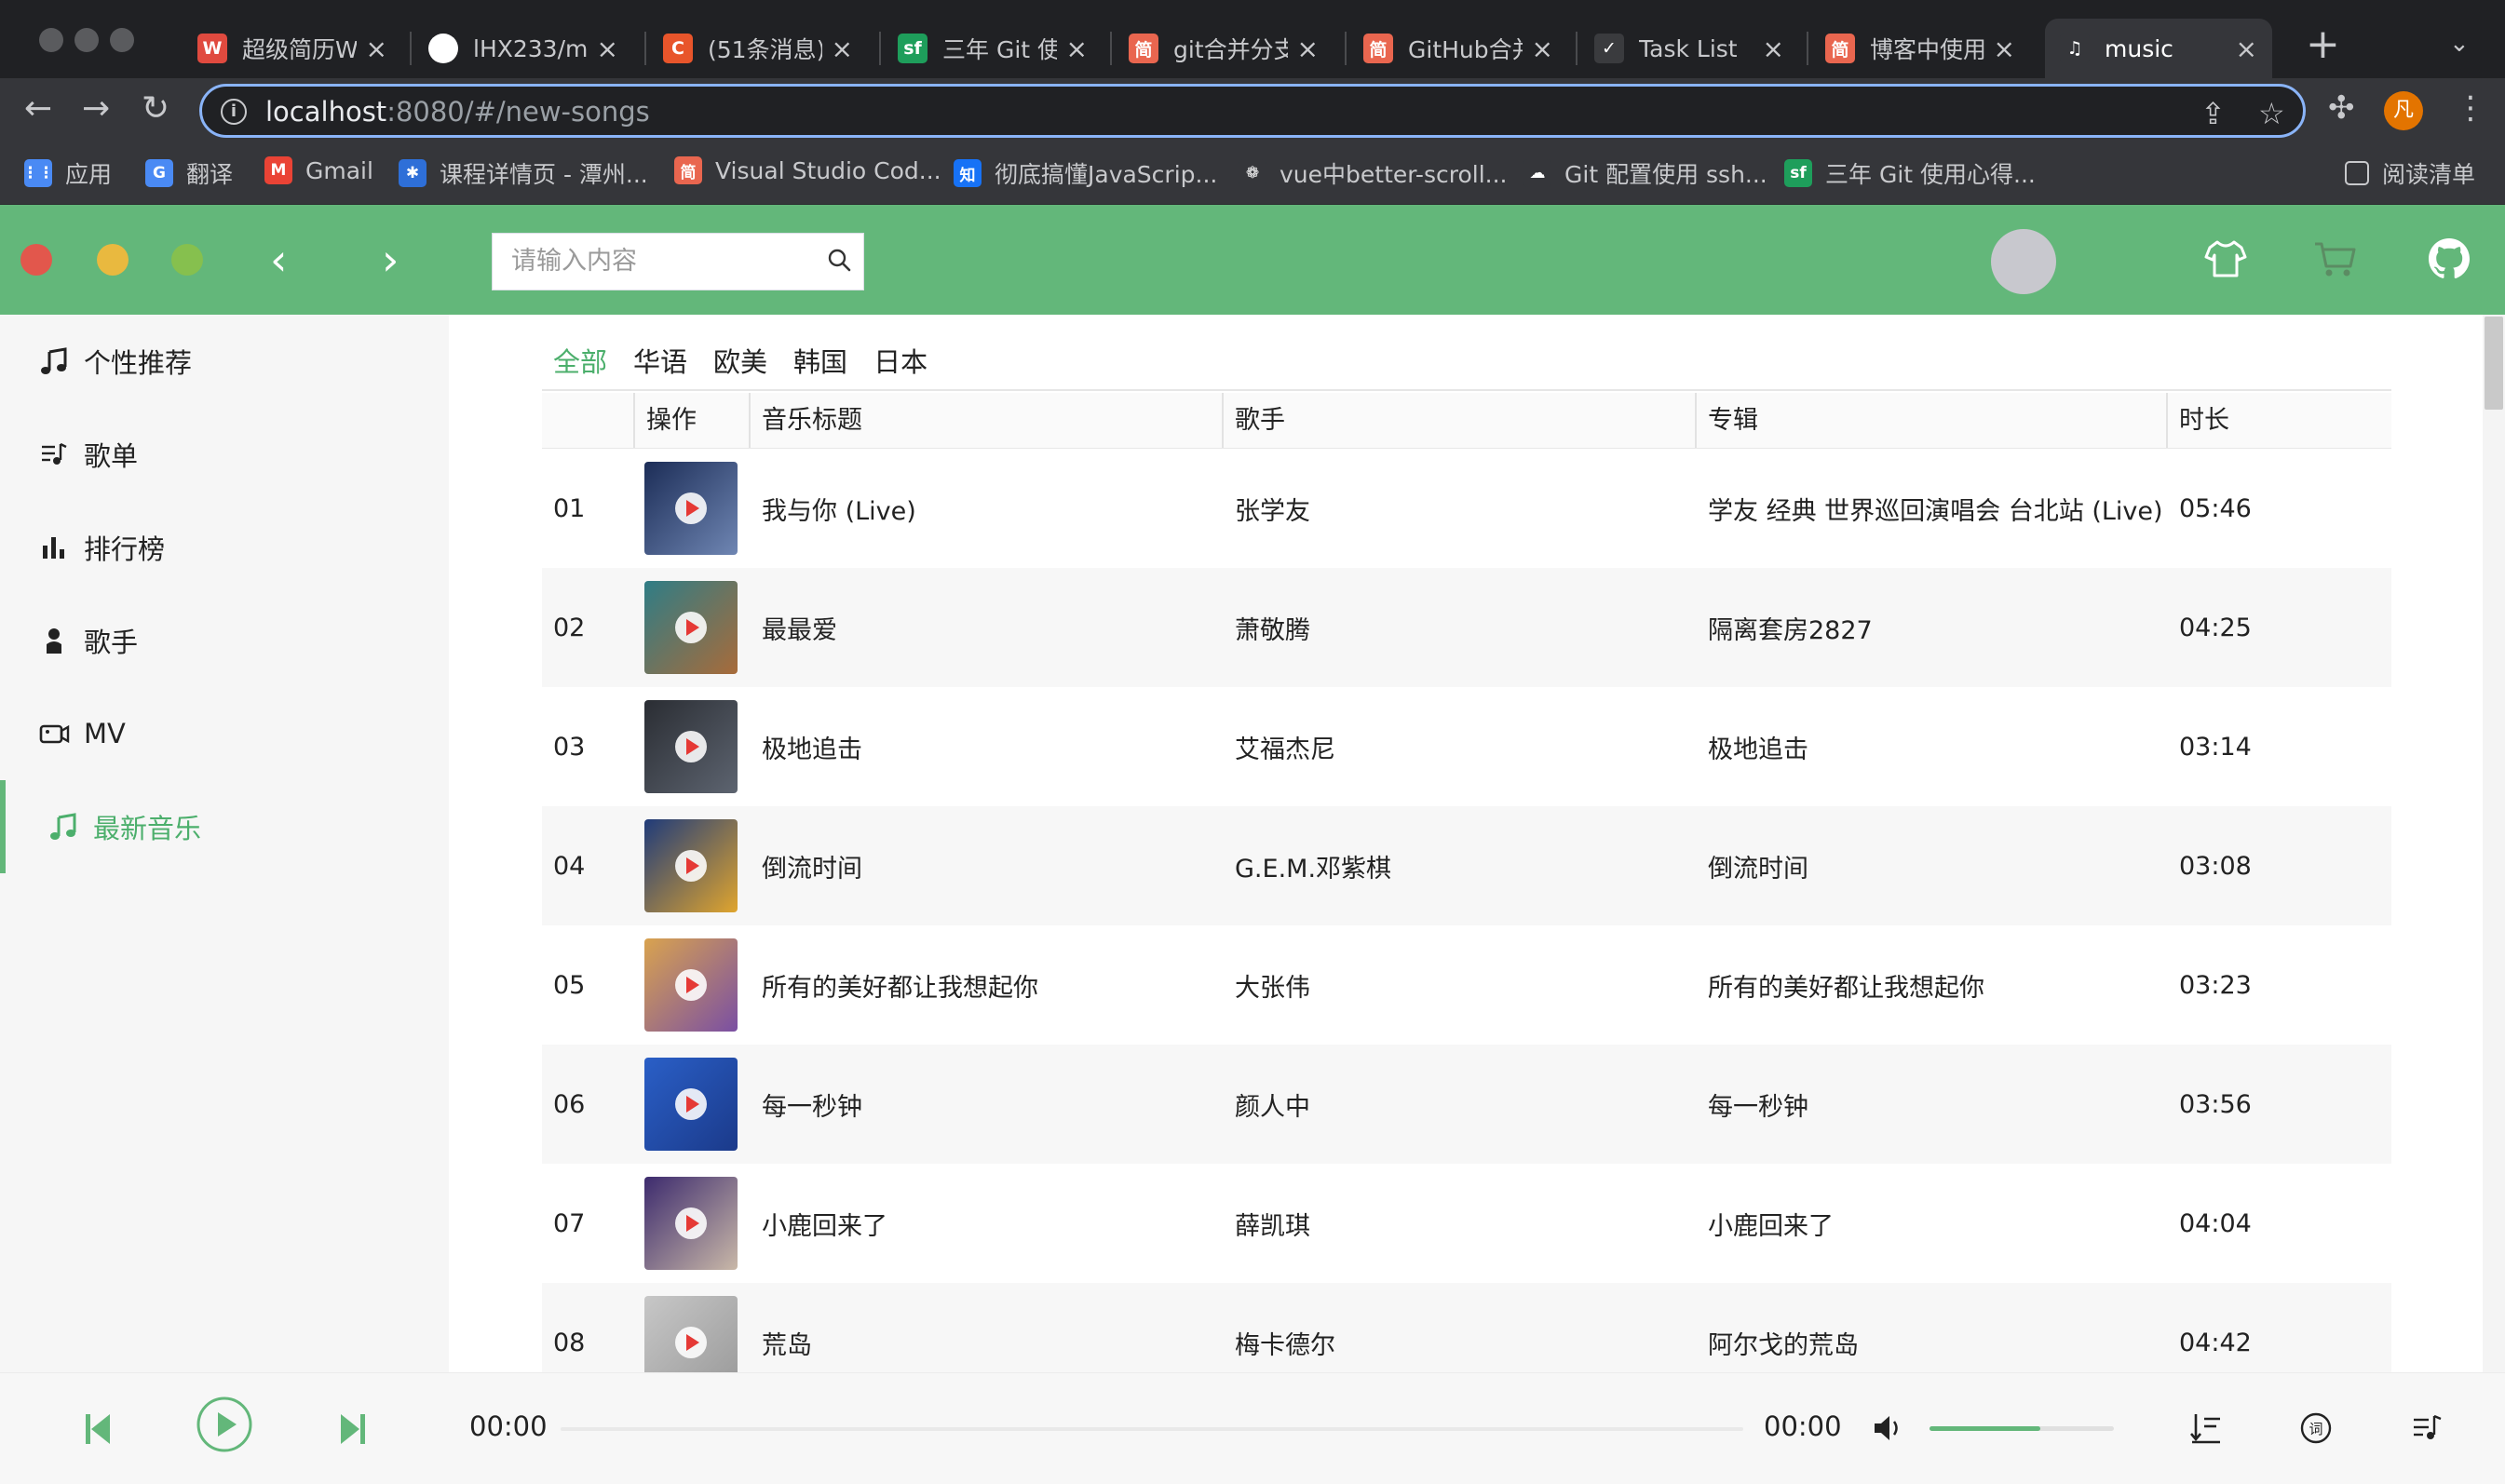 This screenshot has width=2505, height=1484. What do you see at coordinates (224, 1424) in the screenshot?
I see `play-button-icon` at bounding box center [224, 1424].